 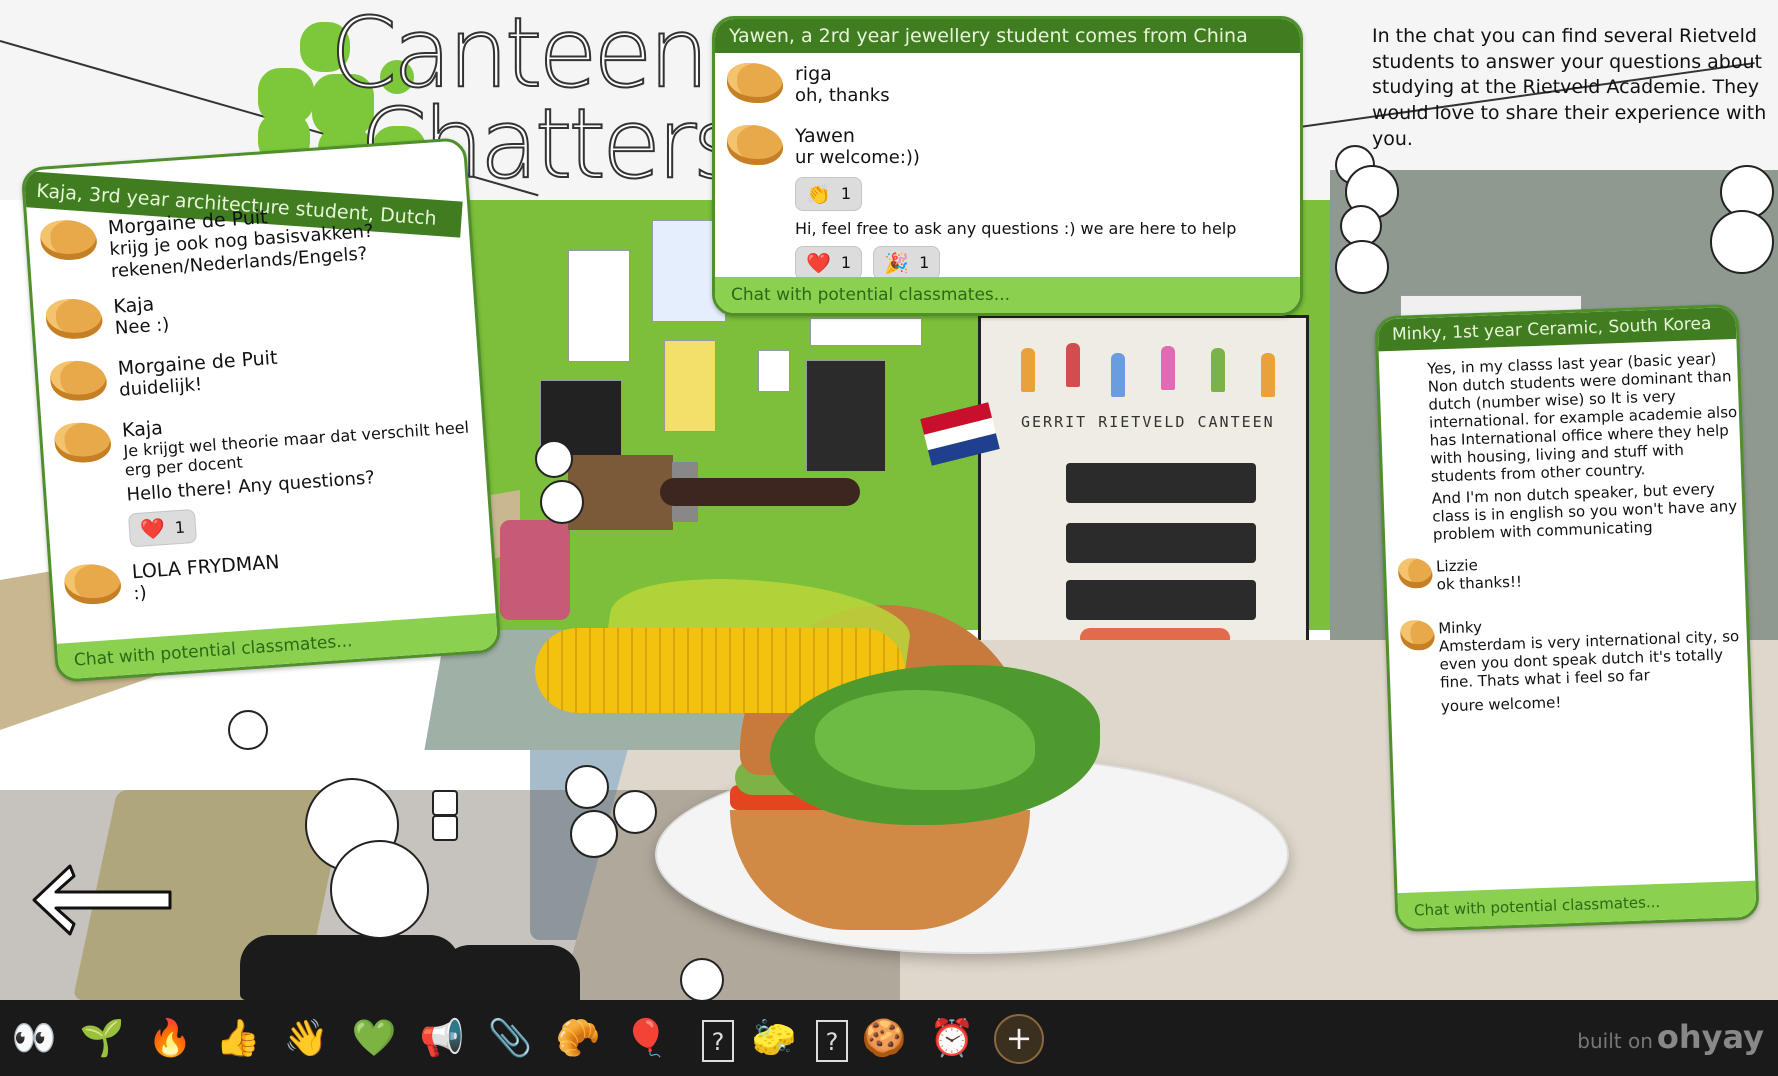 What do you see at coordinates (1019, 1039) in the screenshot?
I see `add-icon: +` at bounding box center [1019, 1039].